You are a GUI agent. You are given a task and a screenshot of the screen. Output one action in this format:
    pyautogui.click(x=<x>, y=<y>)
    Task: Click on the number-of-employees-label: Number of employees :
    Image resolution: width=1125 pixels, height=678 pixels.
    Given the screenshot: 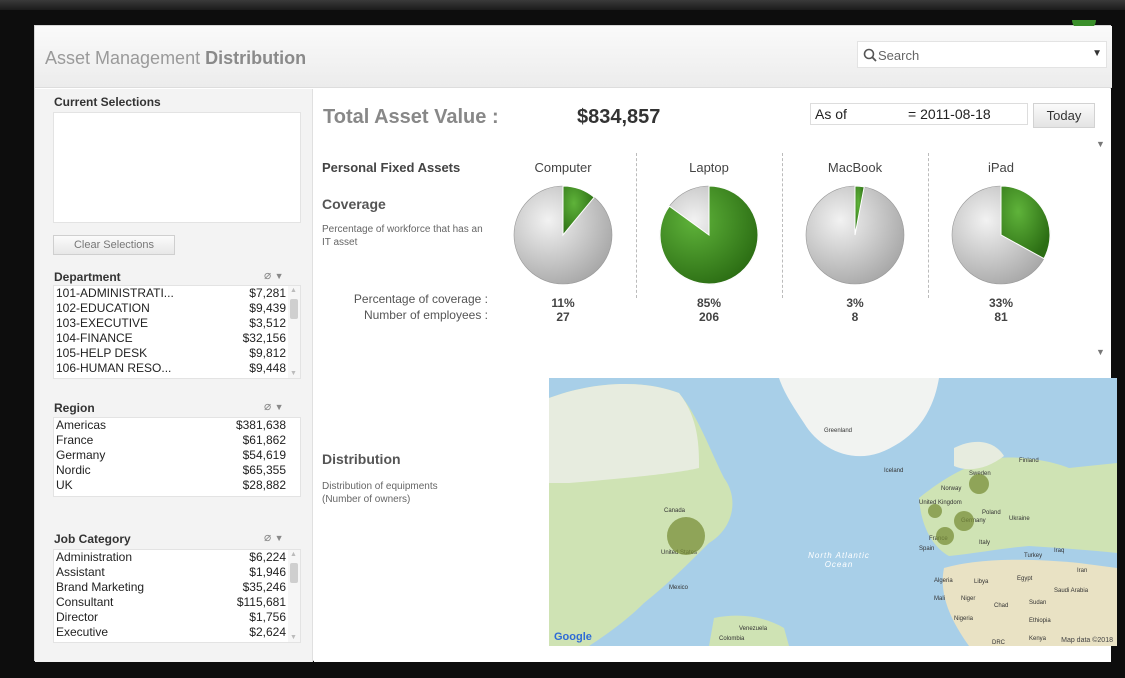 What is the action you would take?
    pyautogui.click(x=425, y=315)
    